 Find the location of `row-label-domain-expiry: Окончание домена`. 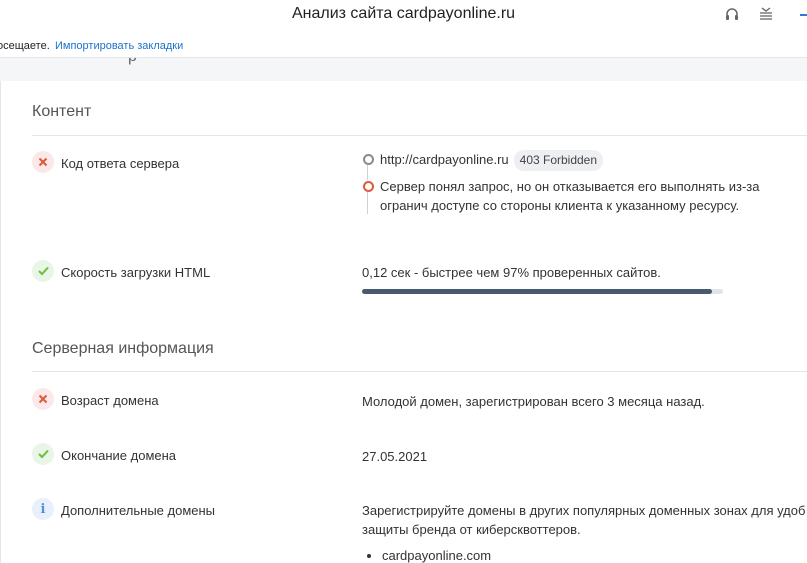

row-label-domain-expiry: Окончание домена is located at coordinates (119, 455).